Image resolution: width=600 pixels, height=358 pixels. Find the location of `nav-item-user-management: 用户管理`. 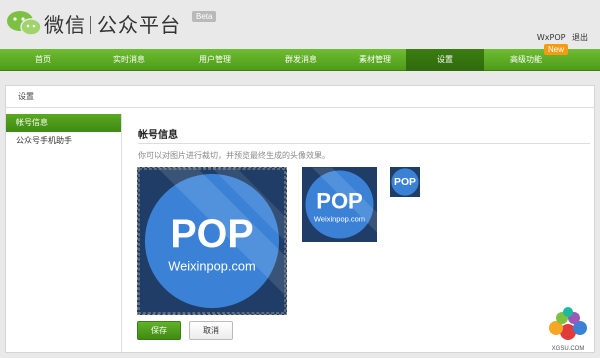

nav-item-user-management: 用户管理 is located at coordinates (215, 60).